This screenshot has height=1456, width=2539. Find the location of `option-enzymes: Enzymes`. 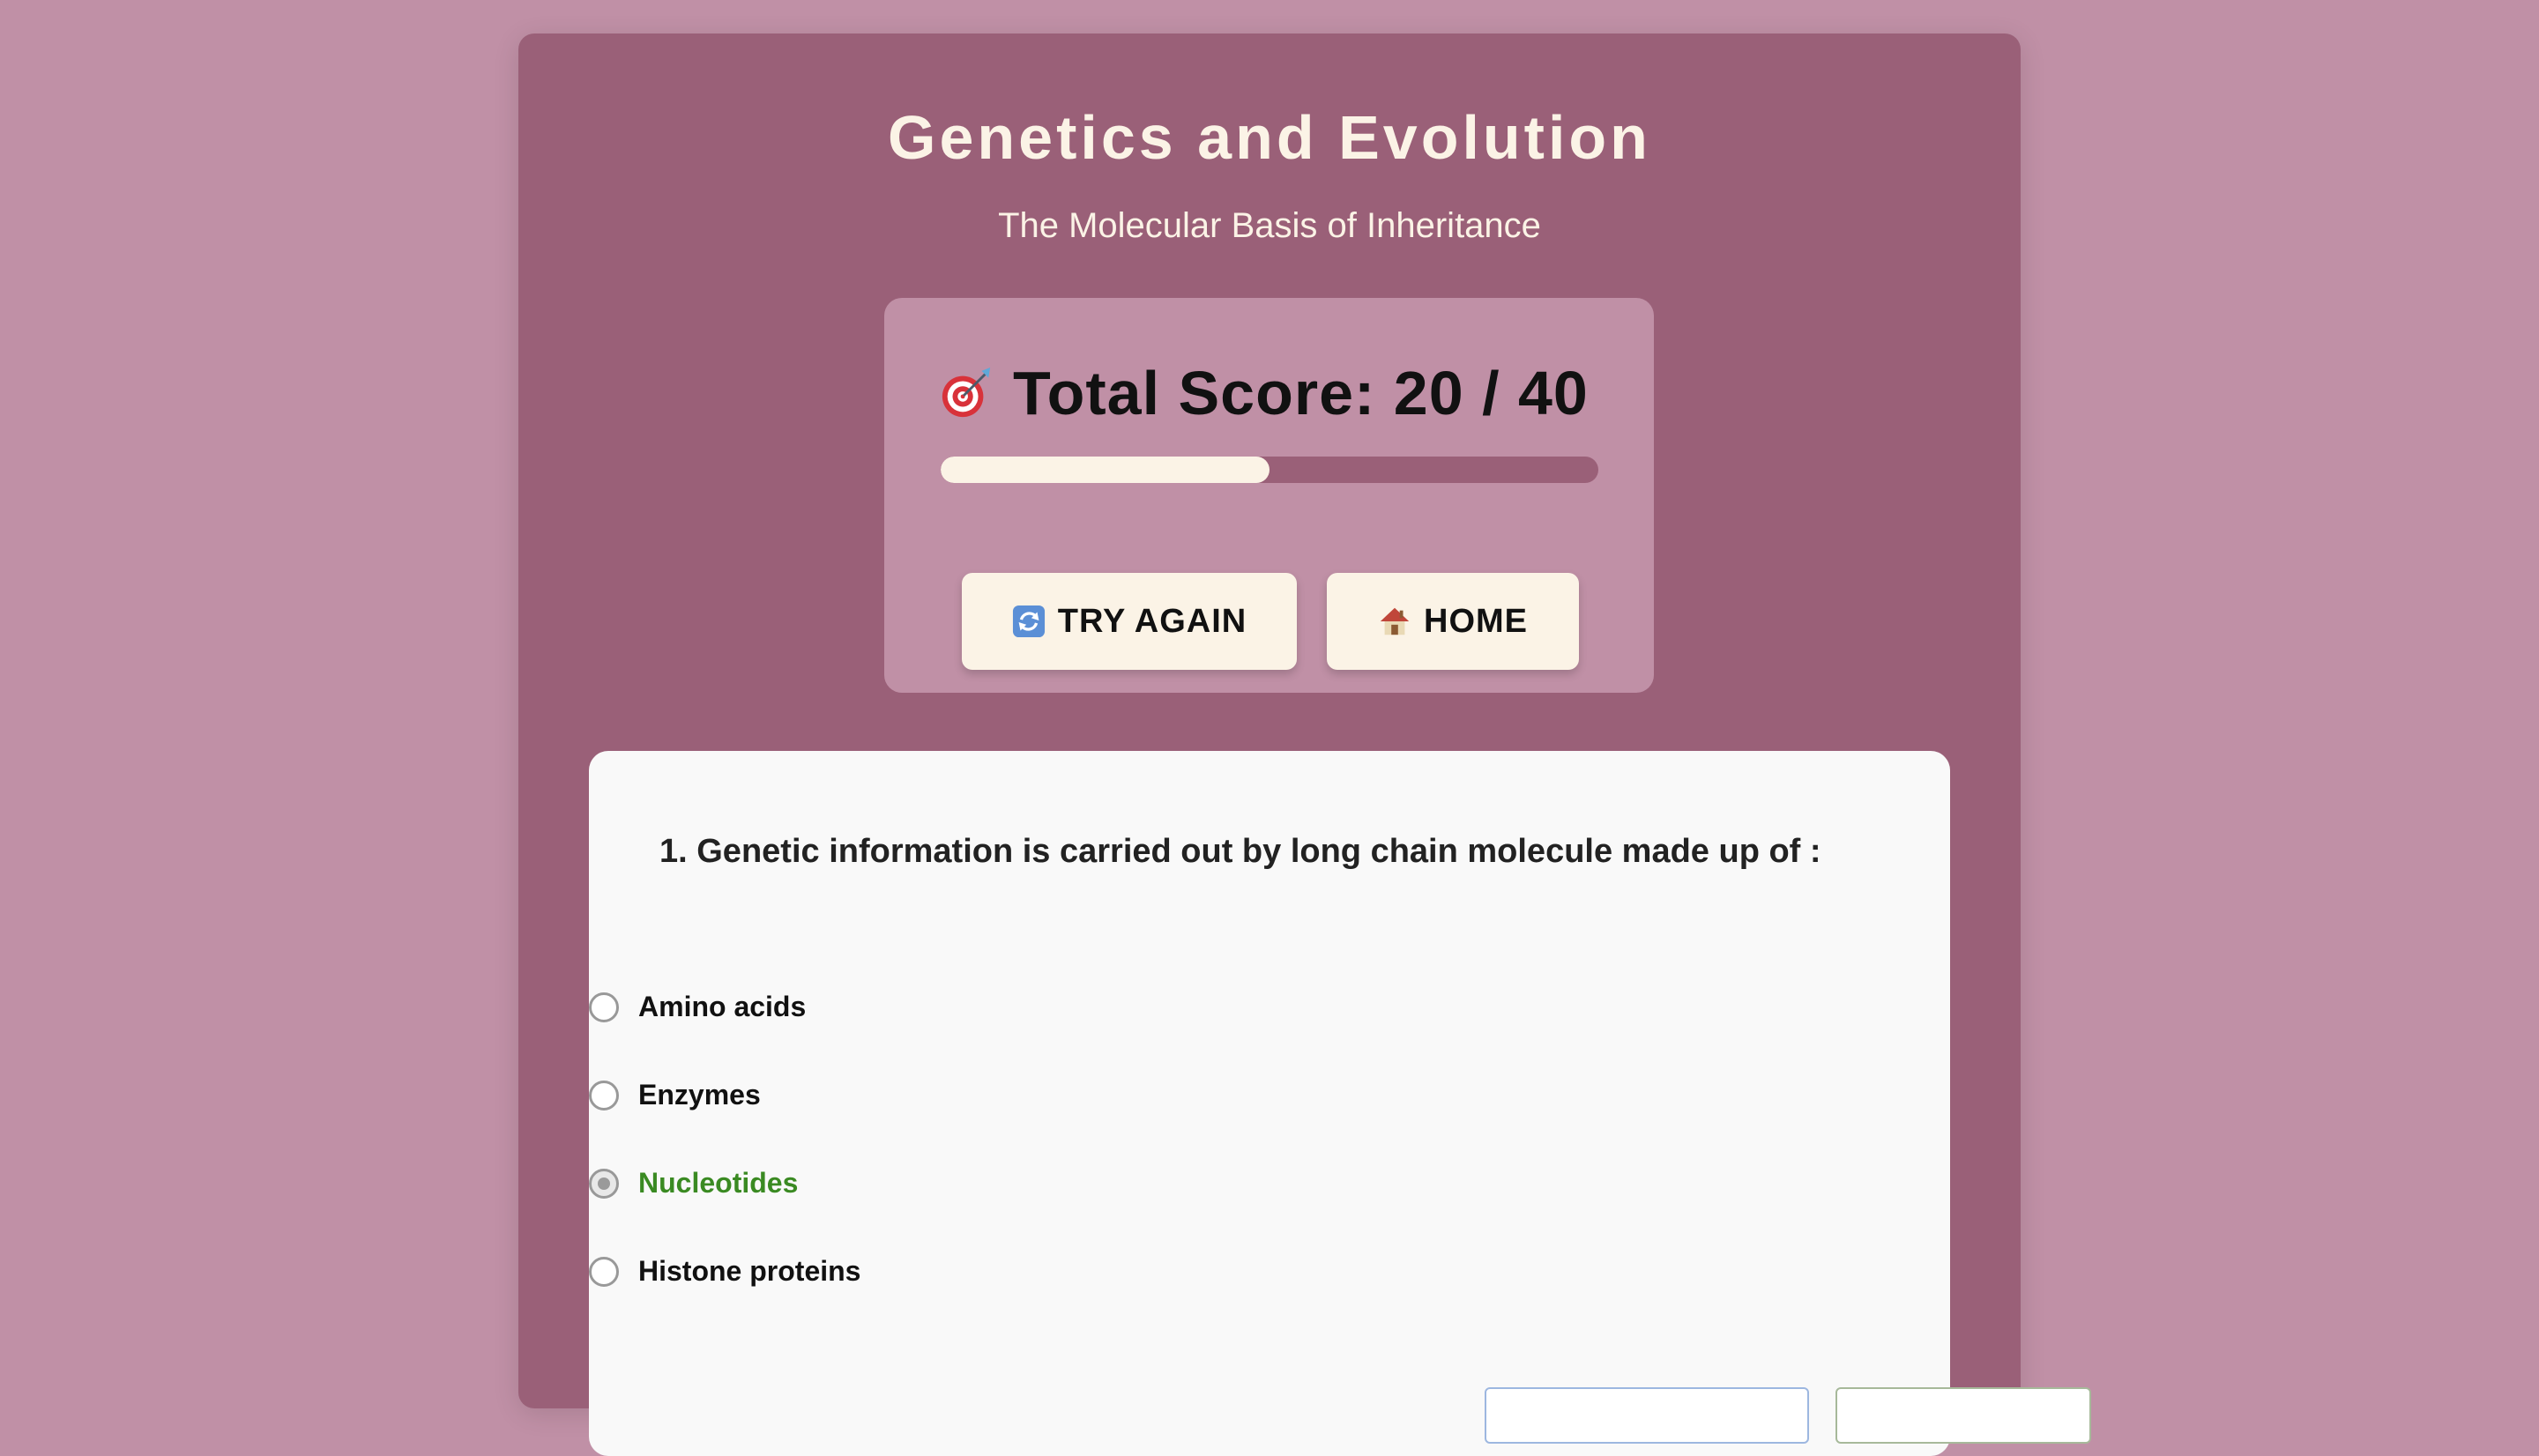

option-enzymes: Enzymes is located at coordinates (675, 1095).